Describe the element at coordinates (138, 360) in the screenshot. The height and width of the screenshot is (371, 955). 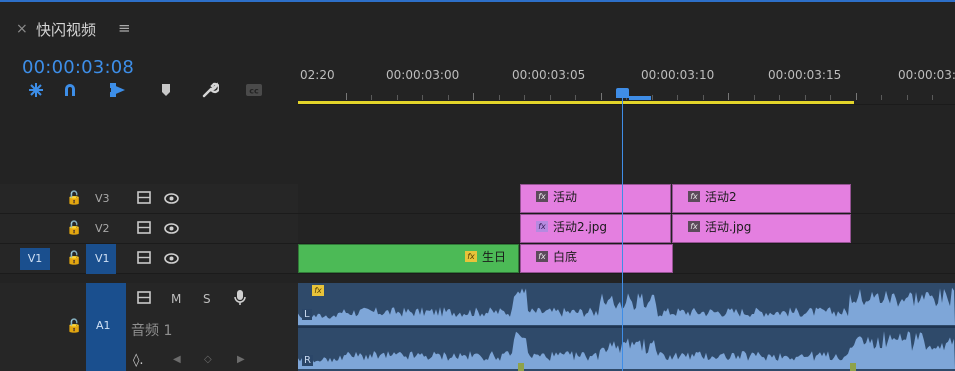
I see `keyframe-toggle-icon: ◊.` at that location.